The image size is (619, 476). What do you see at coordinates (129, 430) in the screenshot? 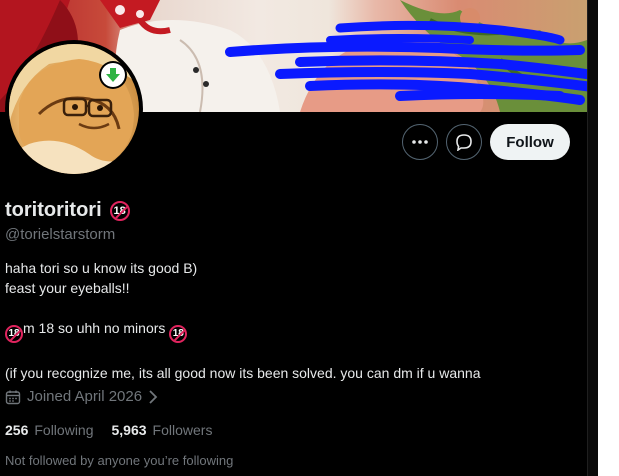
I see `followers-count: 5,963` at bounding box center [129, 430].